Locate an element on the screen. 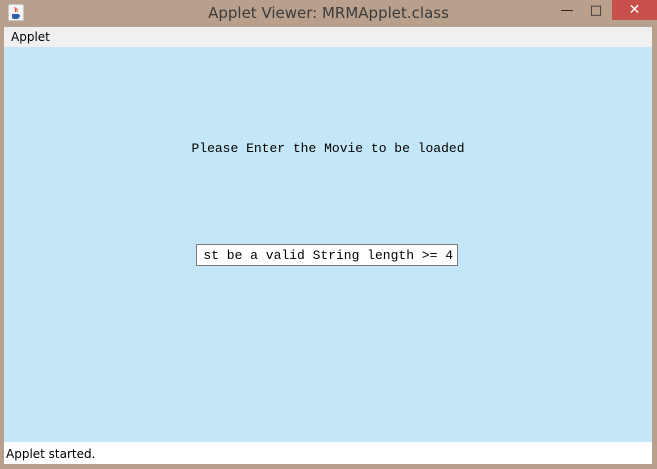 The image size is (657, 469). prompt-text: Please Enter the Movie to be loaded is located at coordinates (328, 148).